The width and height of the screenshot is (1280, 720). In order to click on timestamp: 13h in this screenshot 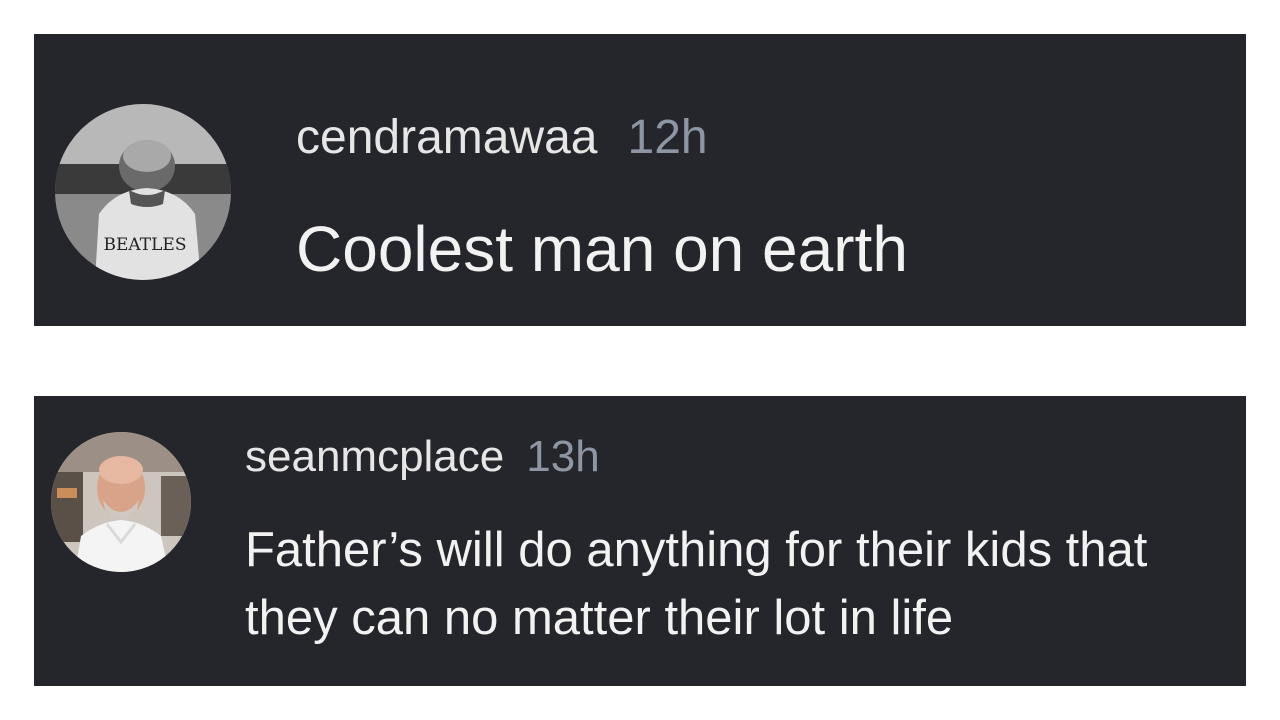, I will do `click(563, 456)`.